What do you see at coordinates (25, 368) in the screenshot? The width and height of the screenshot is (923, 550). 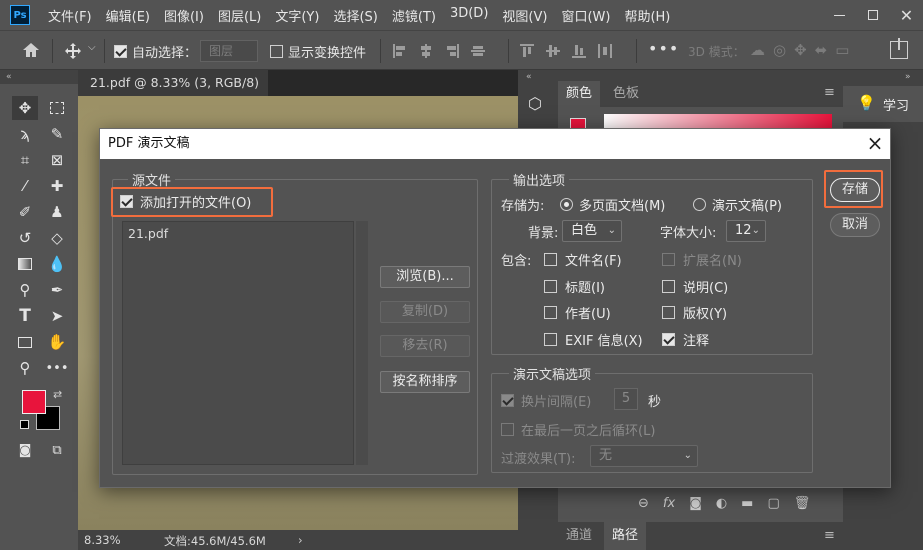 I see `zoom-tool-icon: ⚲` at bounding box center [25, 368].